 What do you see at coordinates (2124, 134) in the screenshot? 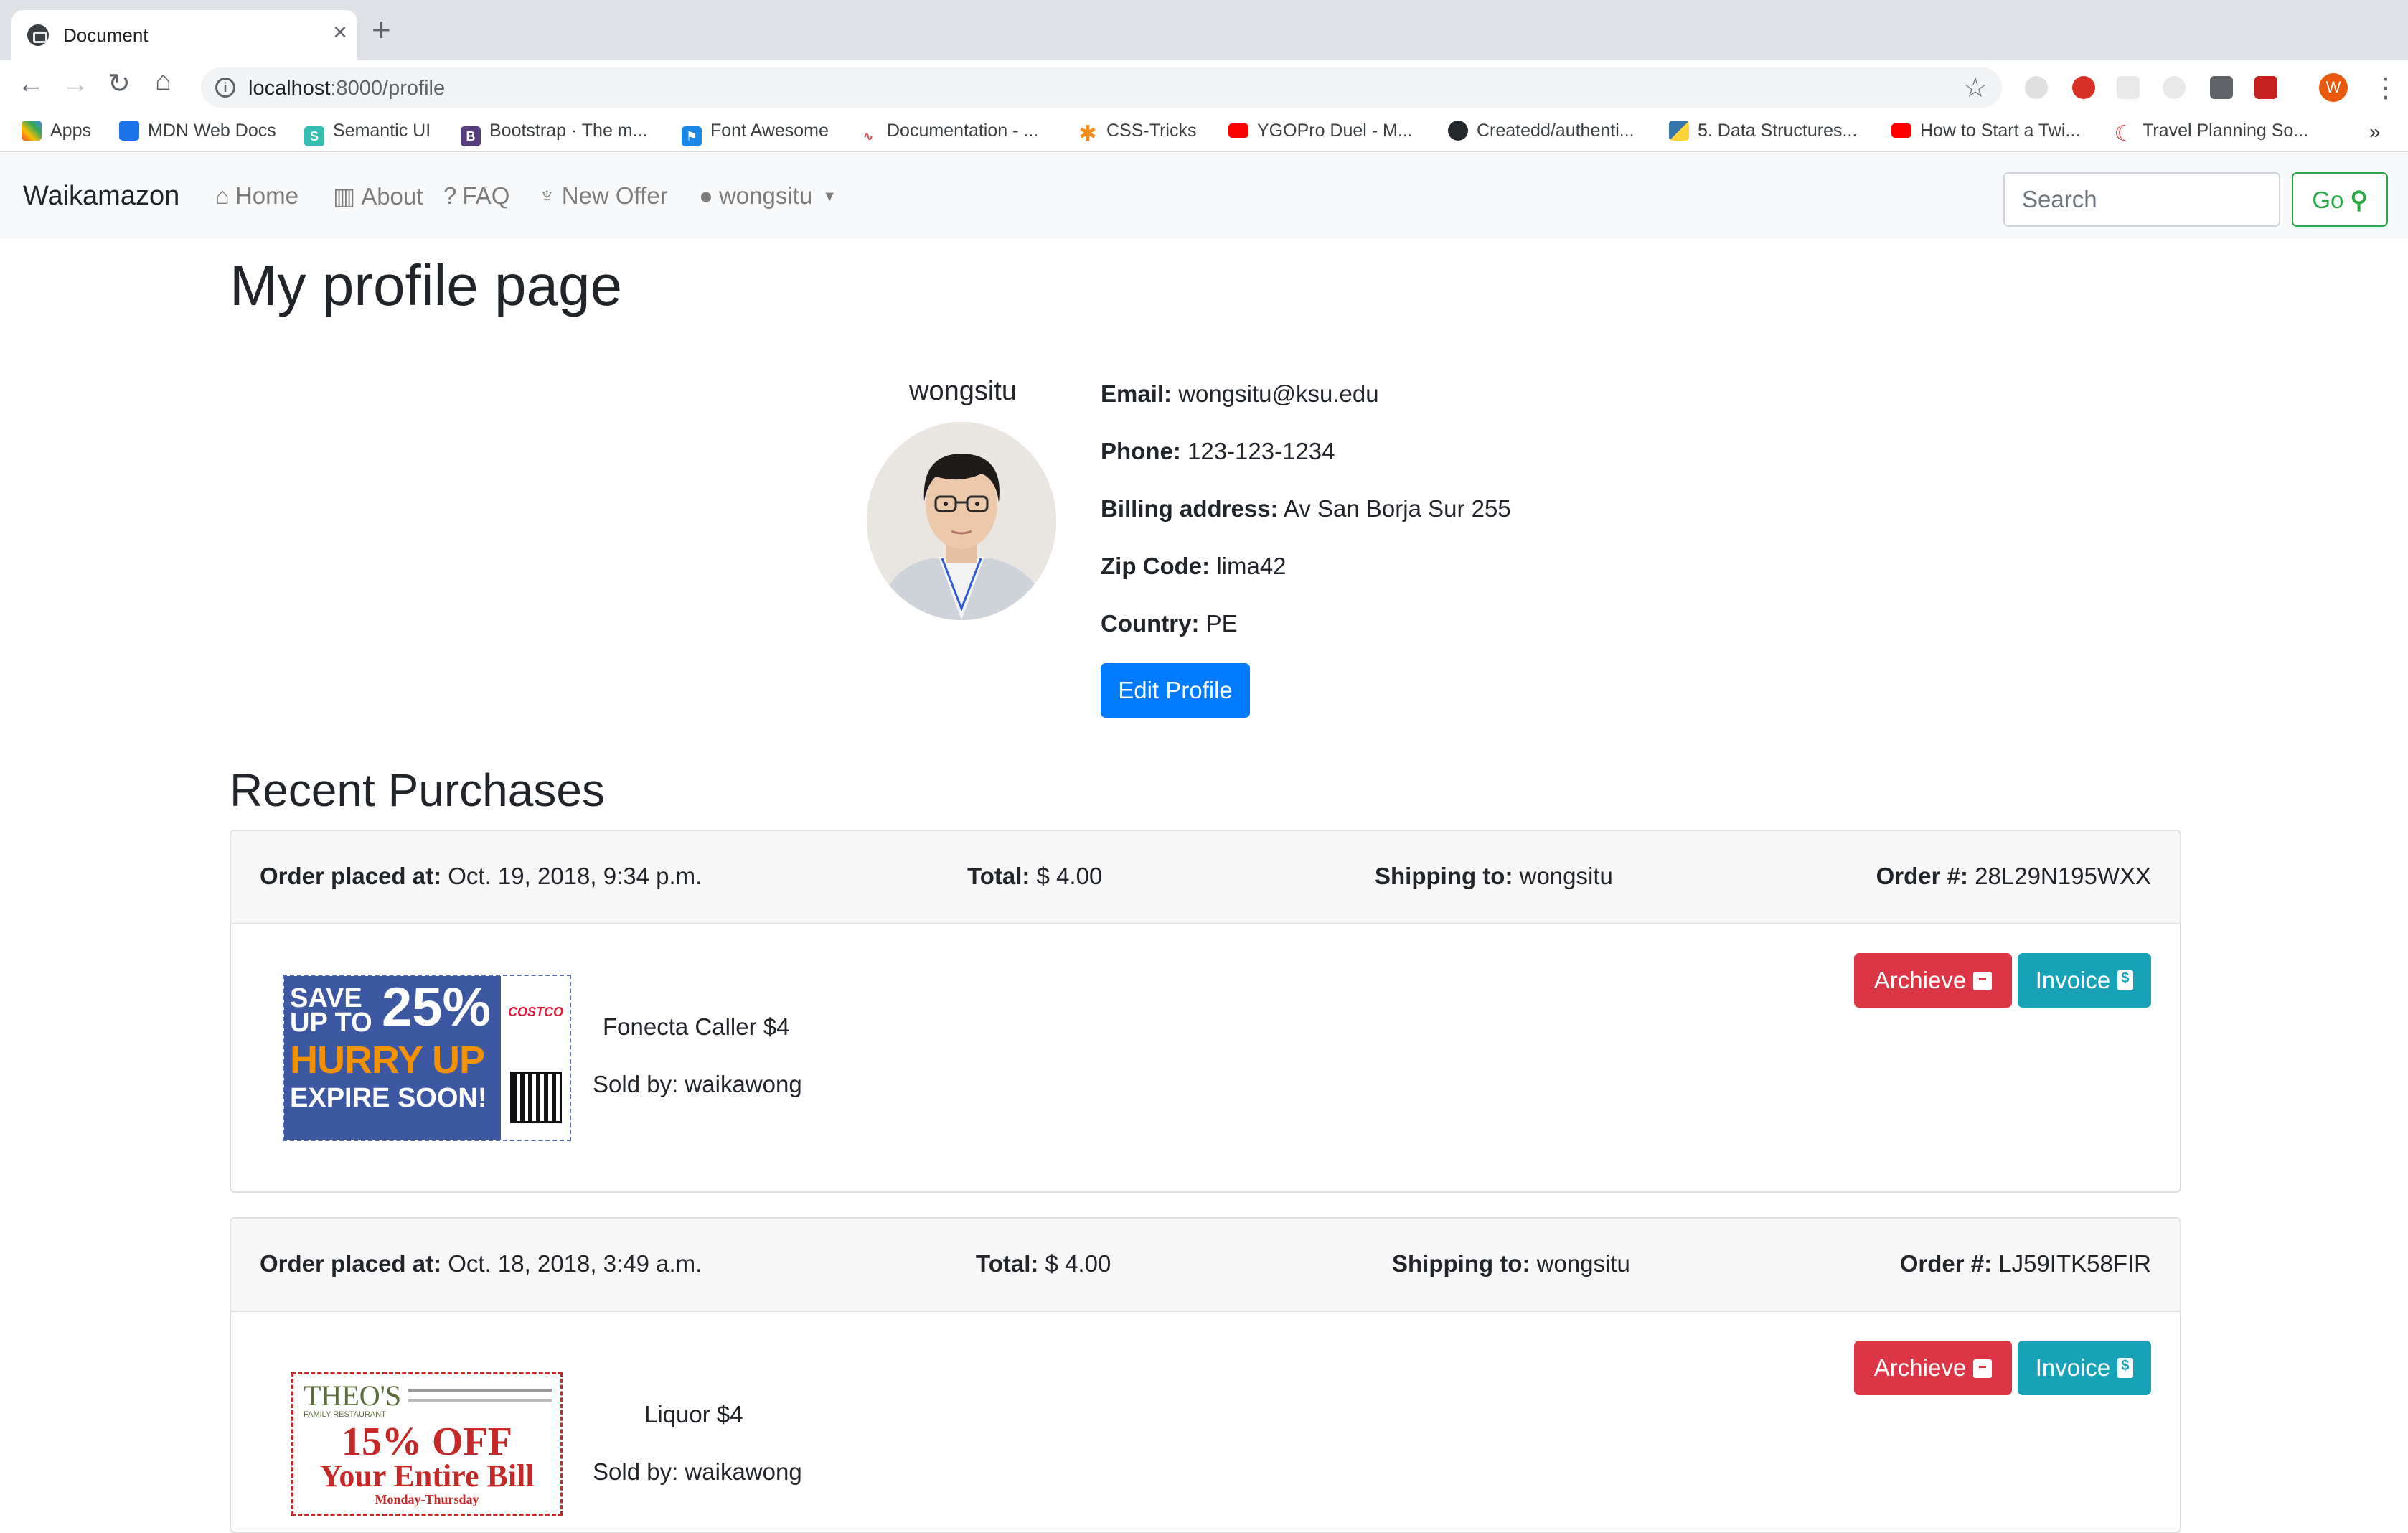
I see `crescent-icon: ☾` at bounding box center [2124, 134].